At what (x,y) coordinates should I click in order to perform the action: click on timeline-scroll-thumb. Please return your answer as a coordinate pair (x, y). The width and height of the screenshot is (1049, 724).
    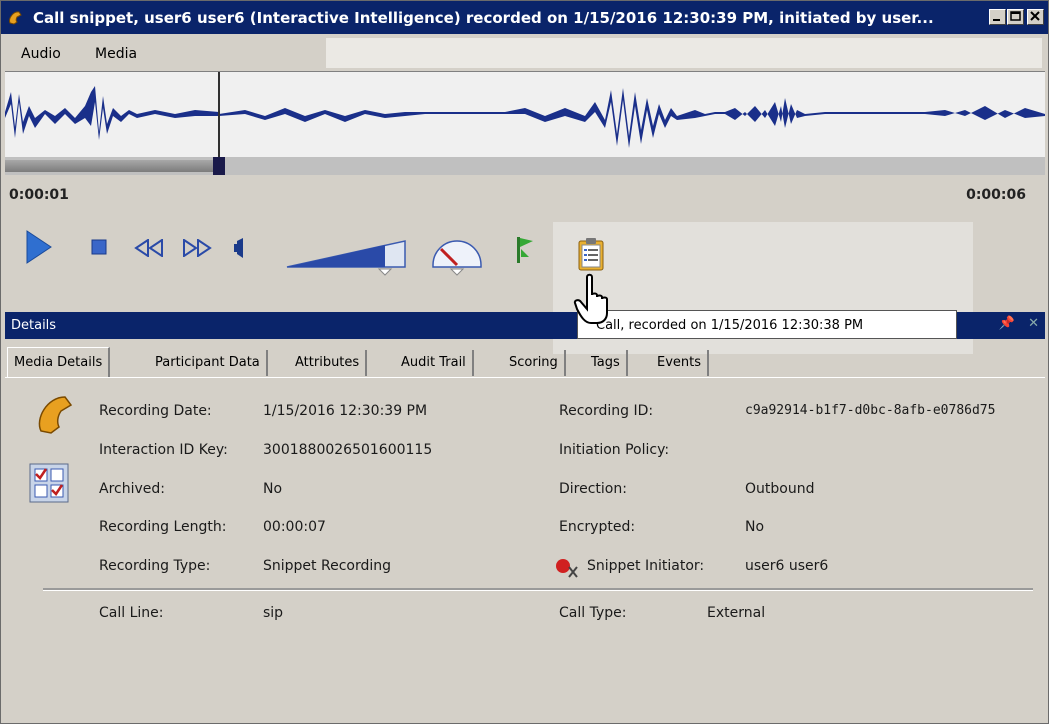
    Looking at the image, I should click on (109, 166).